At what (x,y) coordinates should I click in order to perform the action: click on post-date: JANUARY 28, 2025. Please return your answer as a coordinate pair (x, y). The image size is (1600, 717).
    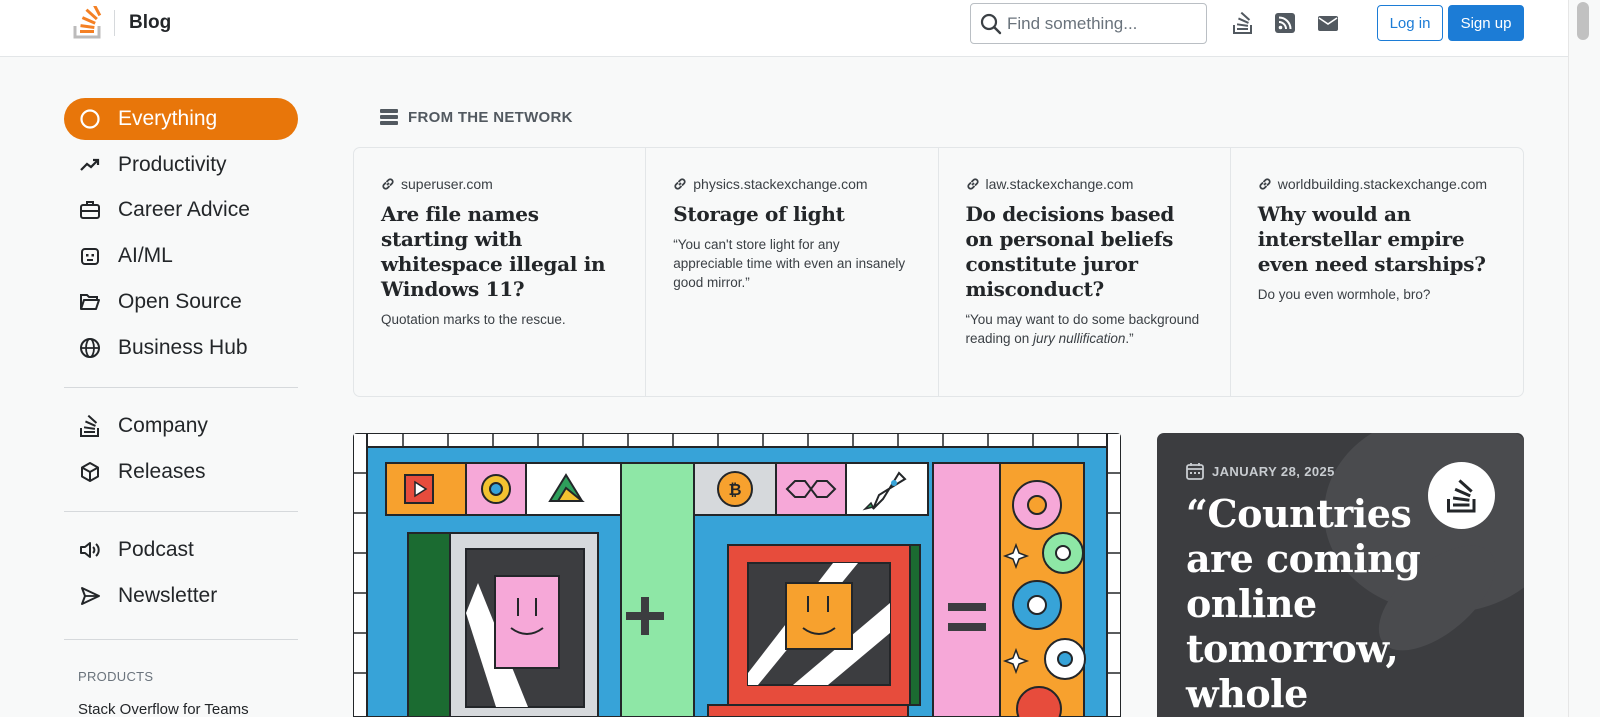
    Looking at the image, I should click on (1260, 471).